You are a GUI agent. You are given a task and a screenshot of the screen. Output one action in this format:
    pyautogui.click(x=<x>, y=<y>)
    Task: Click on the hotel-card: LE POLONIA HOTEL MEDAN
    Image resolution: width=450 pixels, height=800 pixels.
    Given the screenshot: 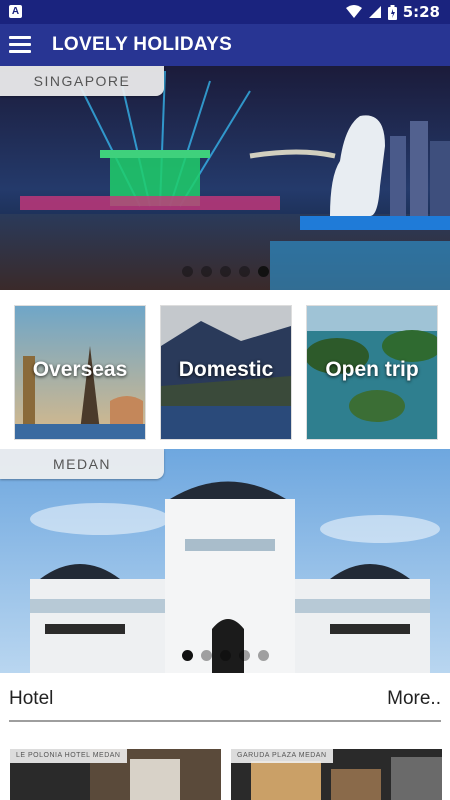 What is the action you would take?
    pyautogui.click(x=115, y=774)
    